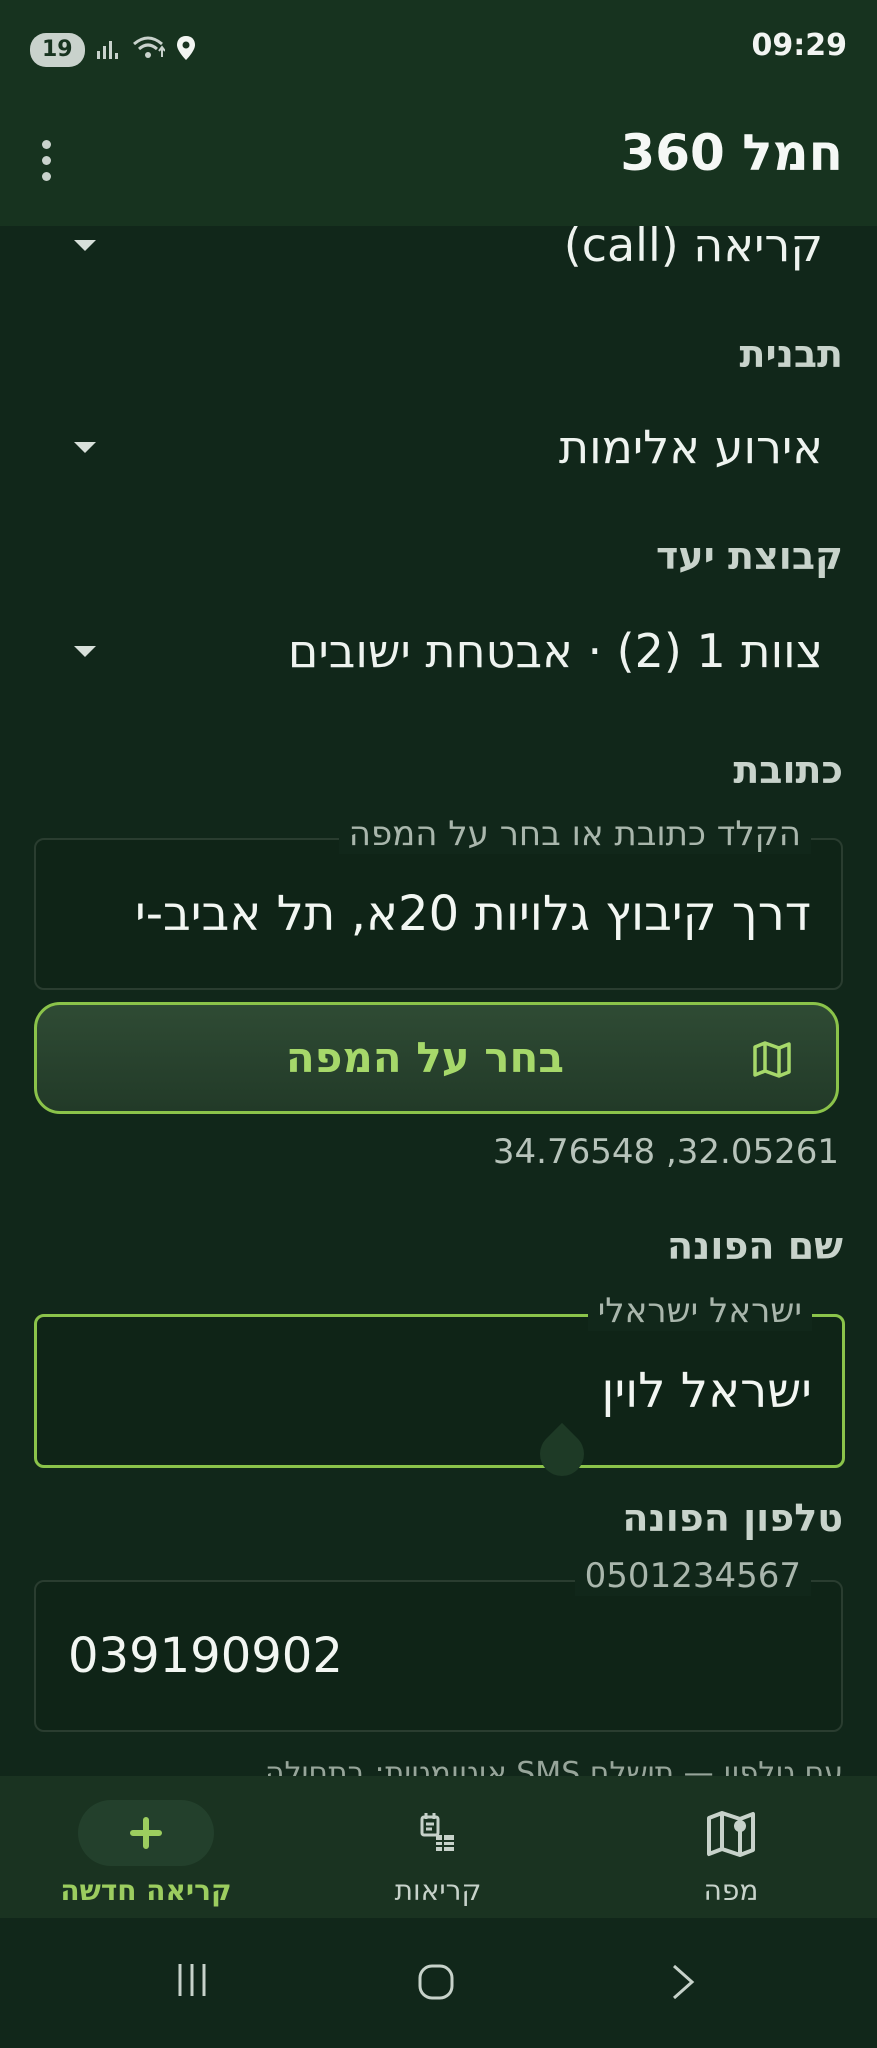  Describe the element at coordinates (731, 153) in the screenshot. I see `app-title: חמל 360` at that location.